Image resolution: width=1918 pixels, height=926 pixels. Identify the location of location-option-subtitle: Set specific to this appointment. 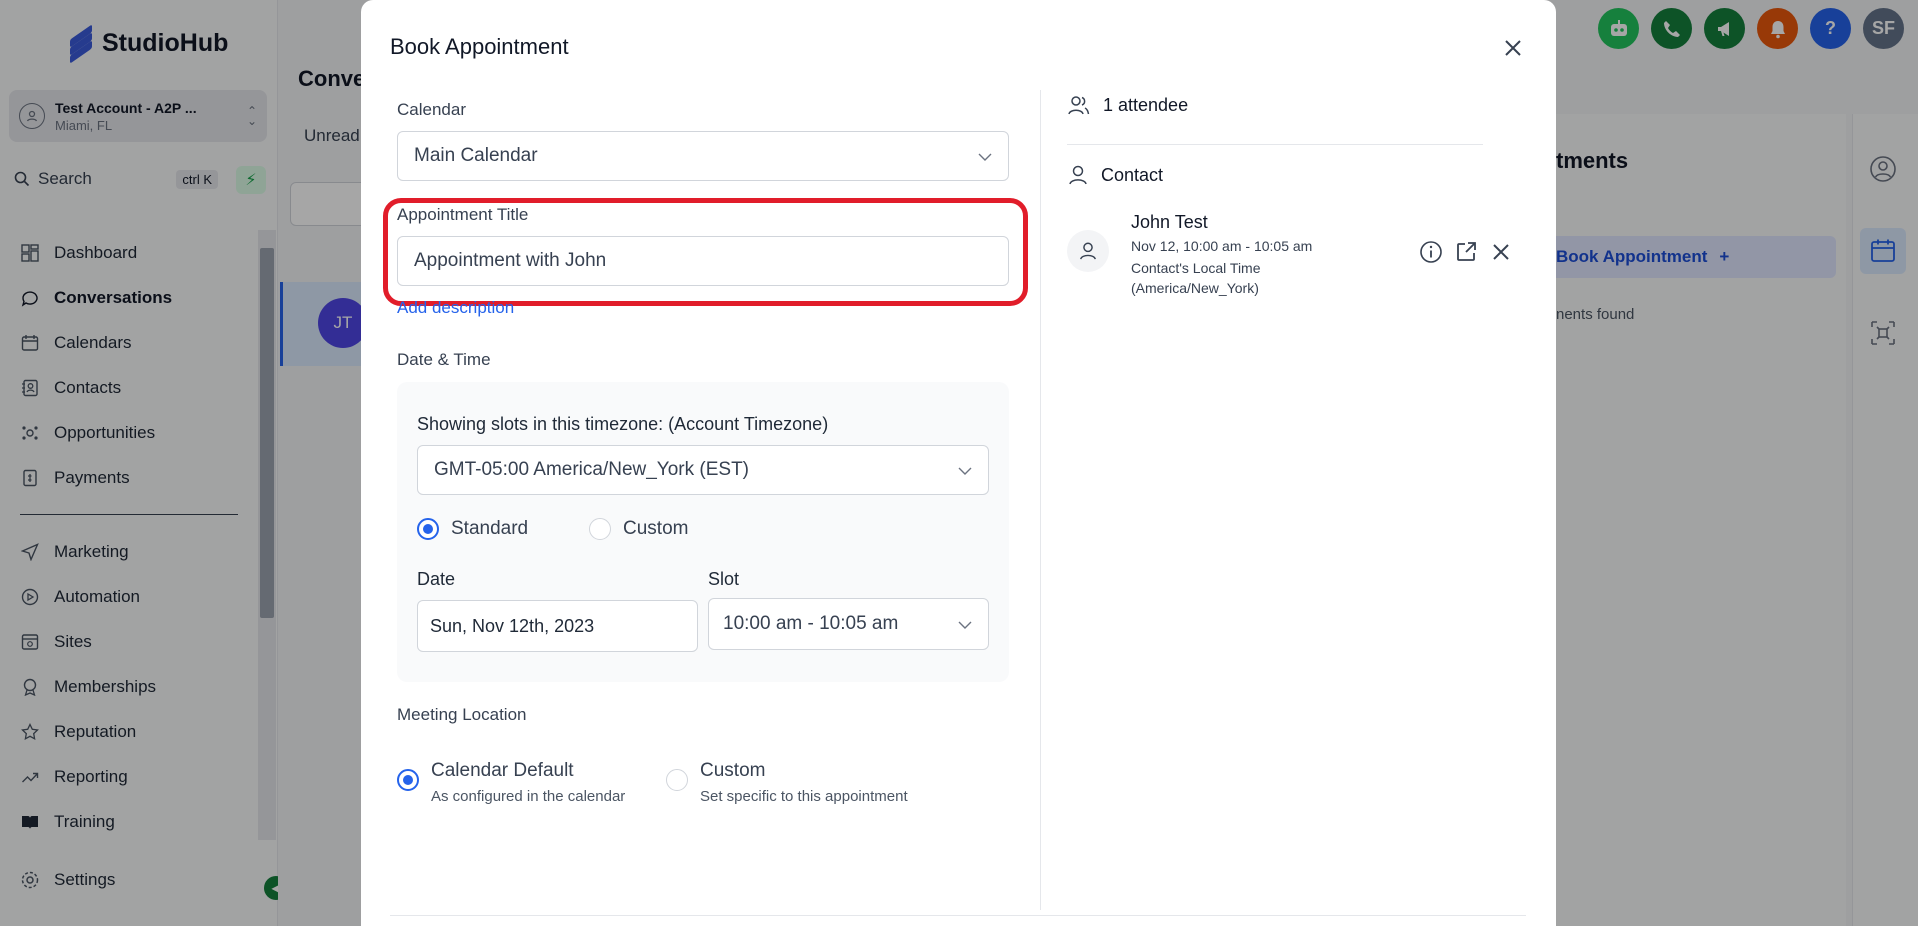
(804, 796).